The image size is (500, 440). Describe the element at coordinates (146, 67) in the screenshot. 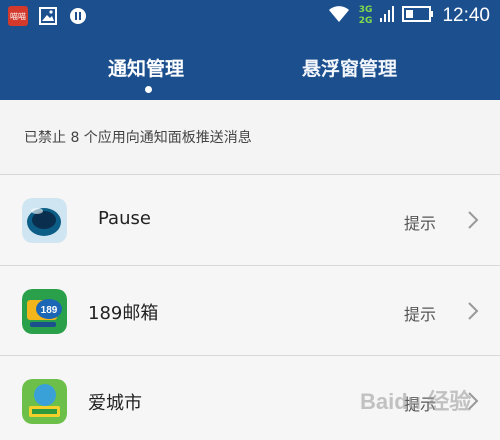

I see `tab-notification-management: 通知管理` at that location.